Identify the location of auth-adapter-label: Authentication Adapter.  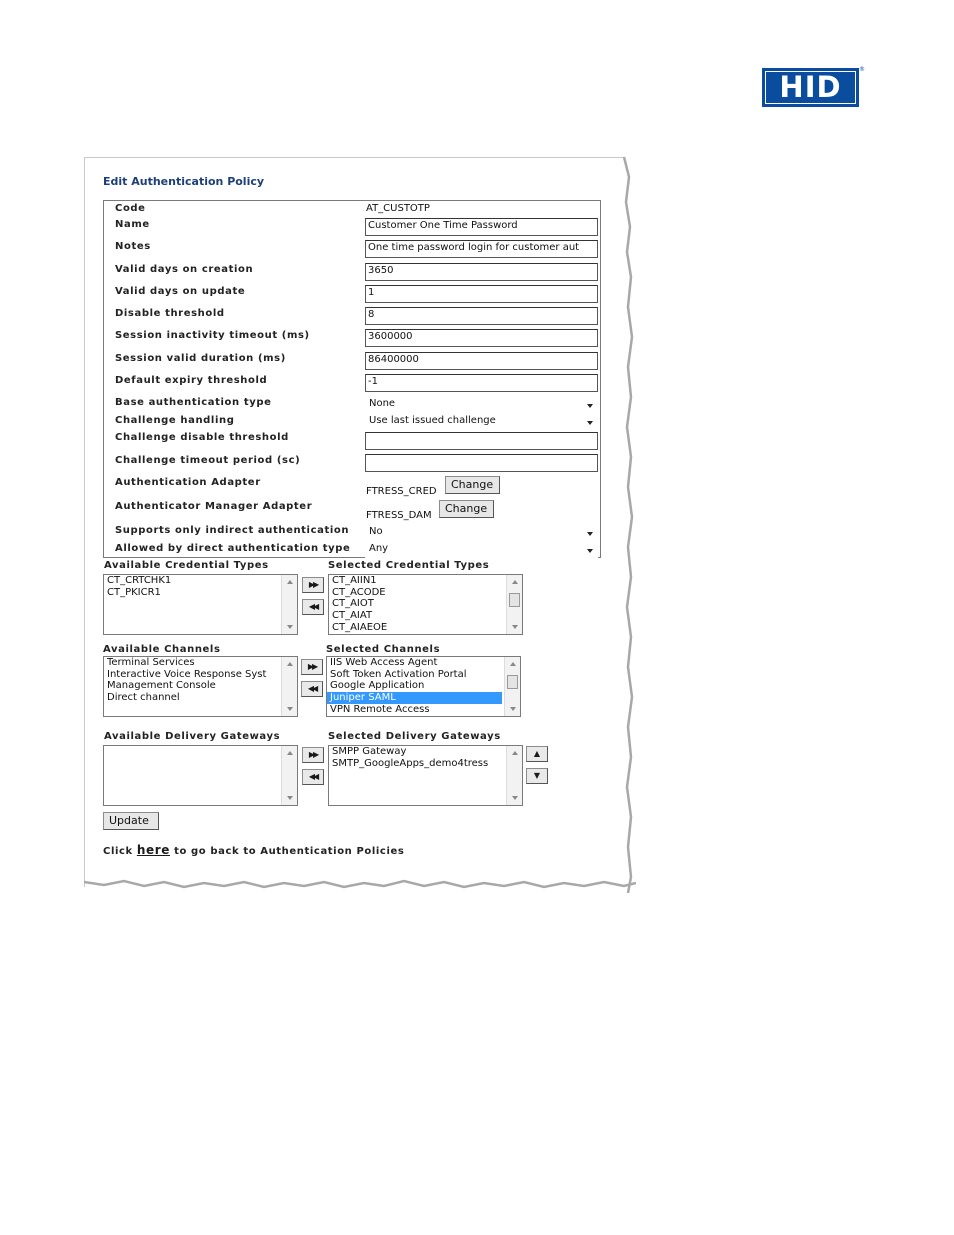
(188, 482).